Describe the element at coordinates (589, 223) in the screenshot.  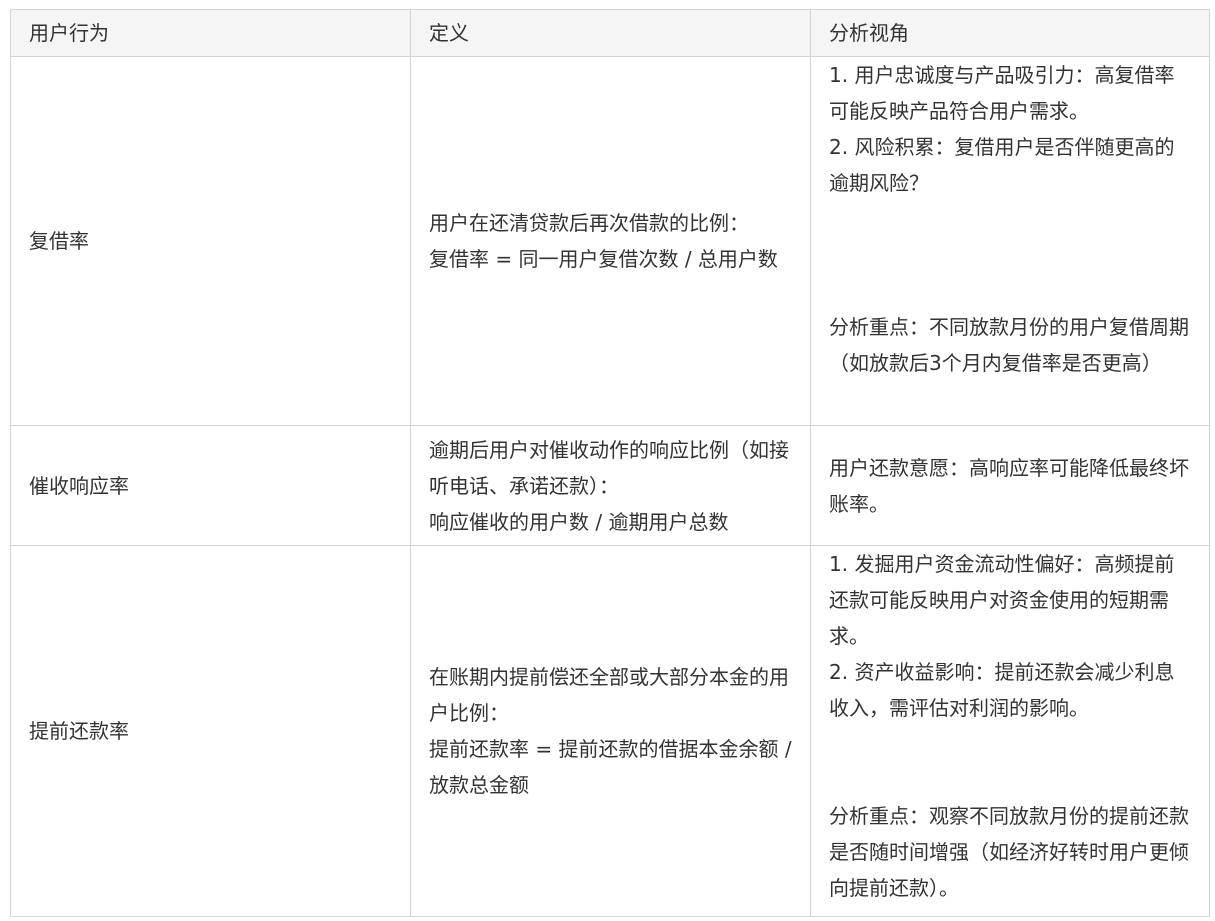
I see `definition-text: 用户在还清贷款后再次借款的比例：` at that location.